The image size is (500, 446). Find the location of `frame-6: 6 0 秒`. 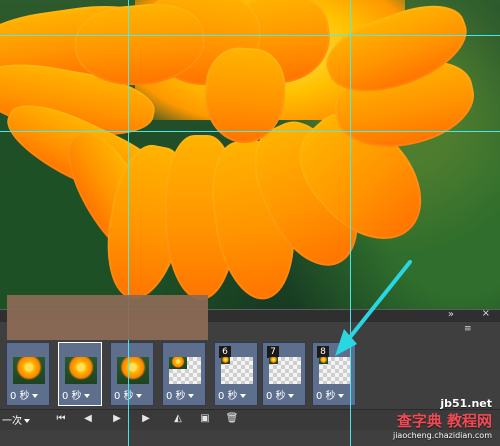

frame-6: 6 0 秒 is located at coordinates (236, 374).